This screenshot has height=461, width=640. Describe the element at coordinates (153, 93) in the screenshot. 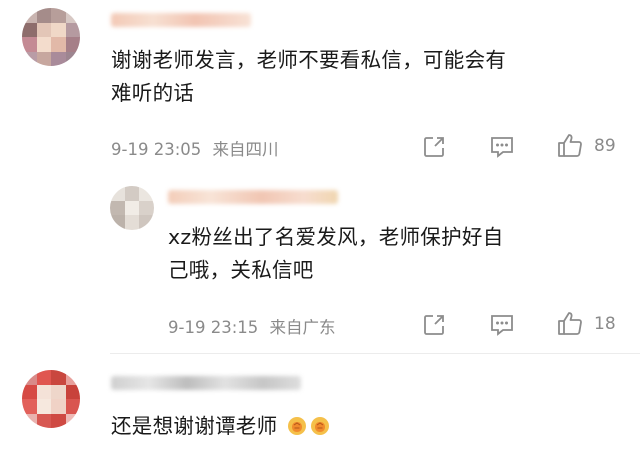

I see `comment-text-line: 难听的话` at that location.